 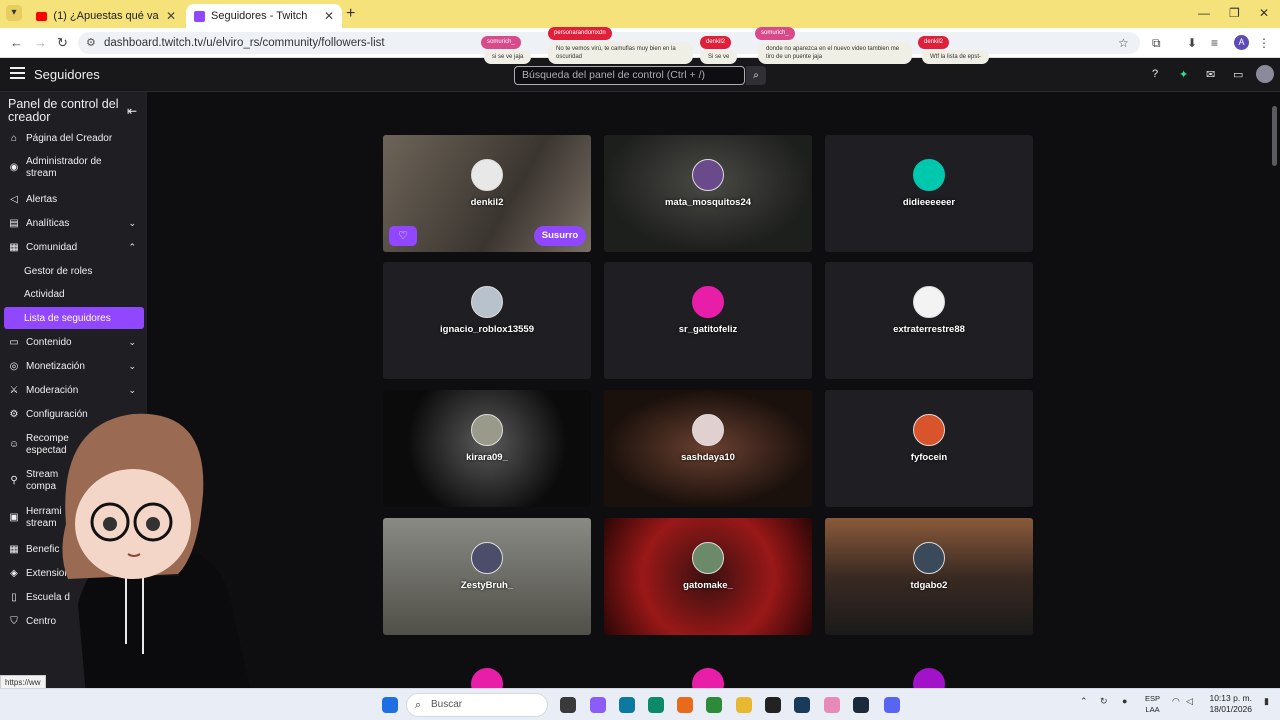 I want to click on vertical-scrollbar, so click(x=1274, y=390).